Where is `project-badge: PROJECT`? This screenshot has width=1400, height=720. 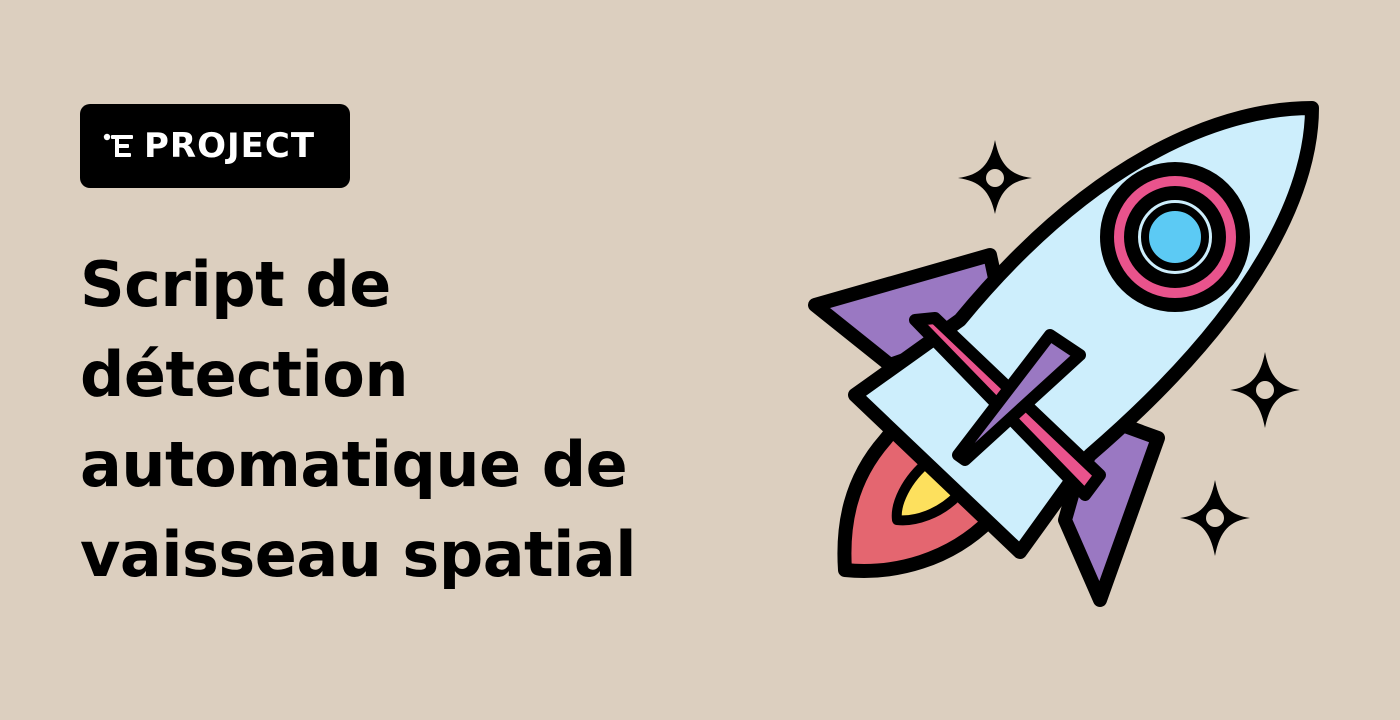
project-badge: PROJECT is located at coordinates (215, 146).